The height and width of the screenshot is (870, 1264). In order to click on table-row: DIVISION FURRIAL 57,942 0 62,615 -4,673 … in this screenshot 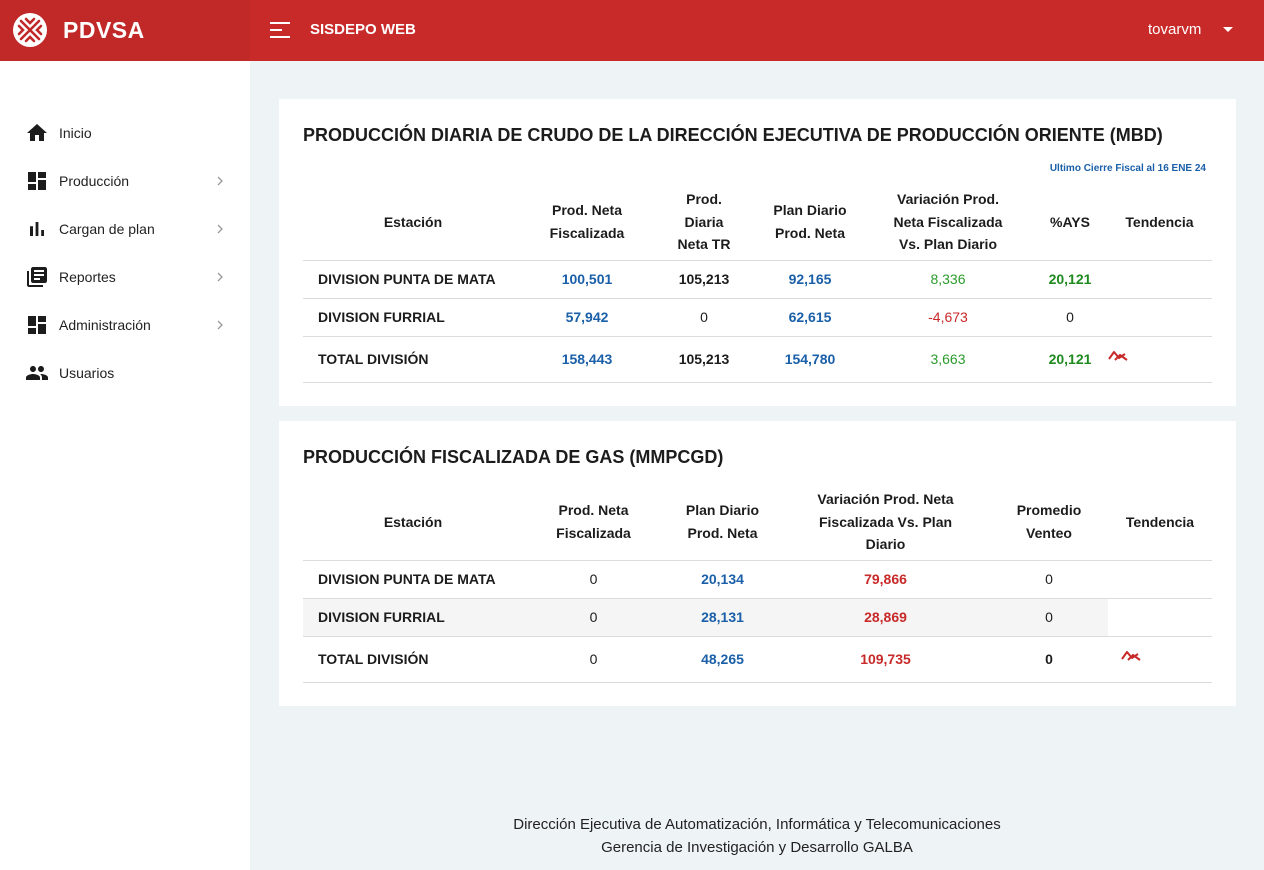, I will do `click(757, 317)`.